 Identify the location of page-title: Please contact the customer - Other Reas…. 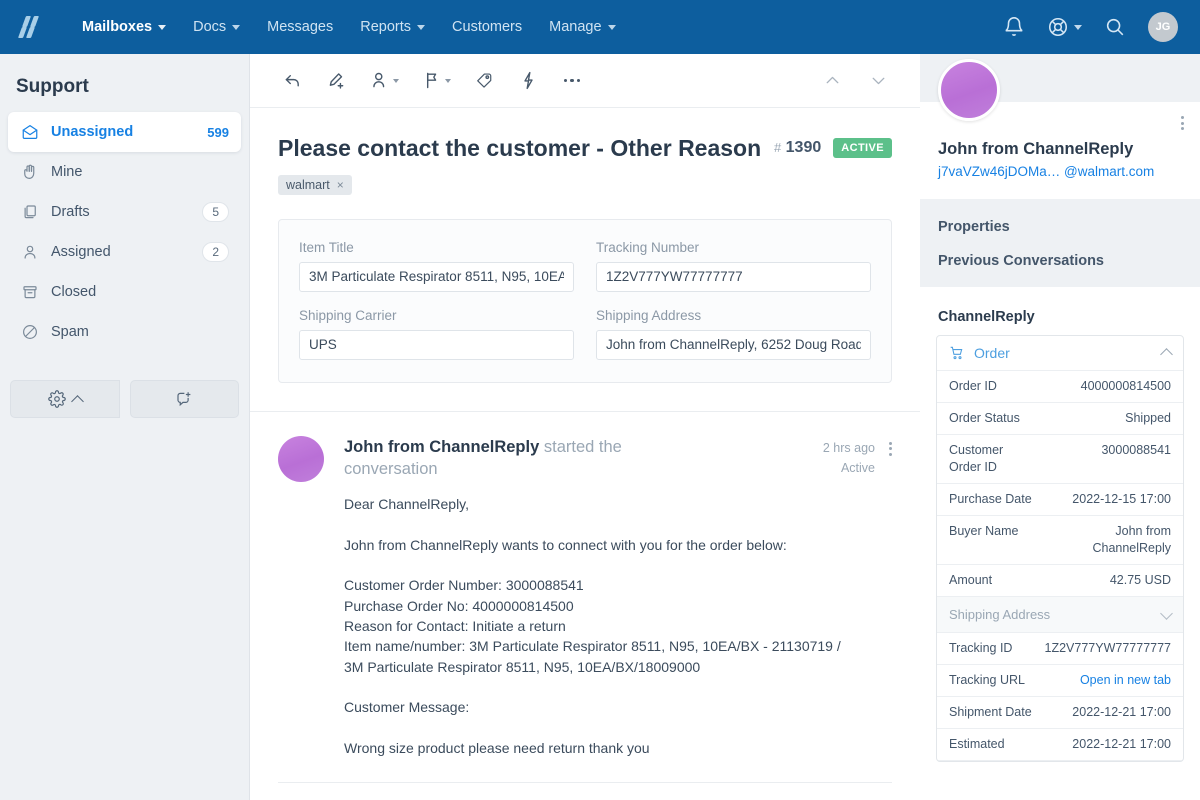
(520, 148).